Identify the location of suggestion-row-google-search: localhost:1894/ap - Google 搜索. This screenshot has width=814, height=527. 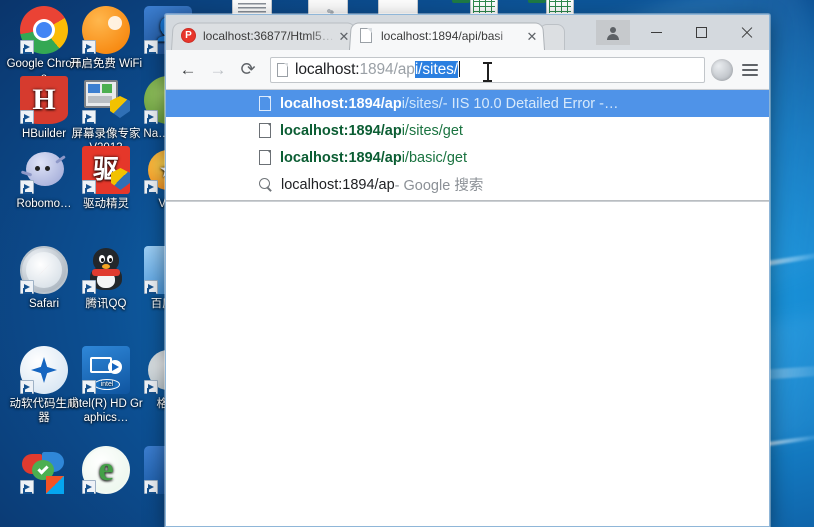
(467, 184).